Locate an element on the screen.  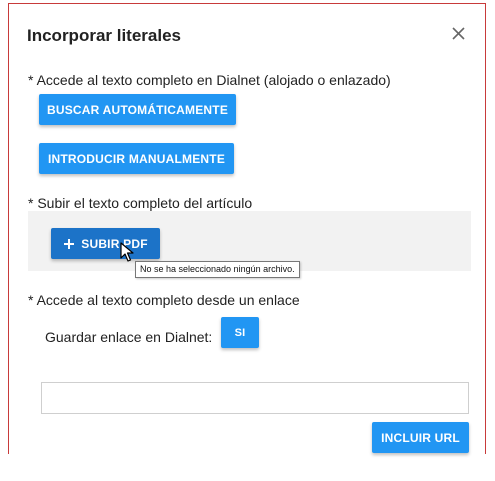
url-input is located at coordinates (255, 398).